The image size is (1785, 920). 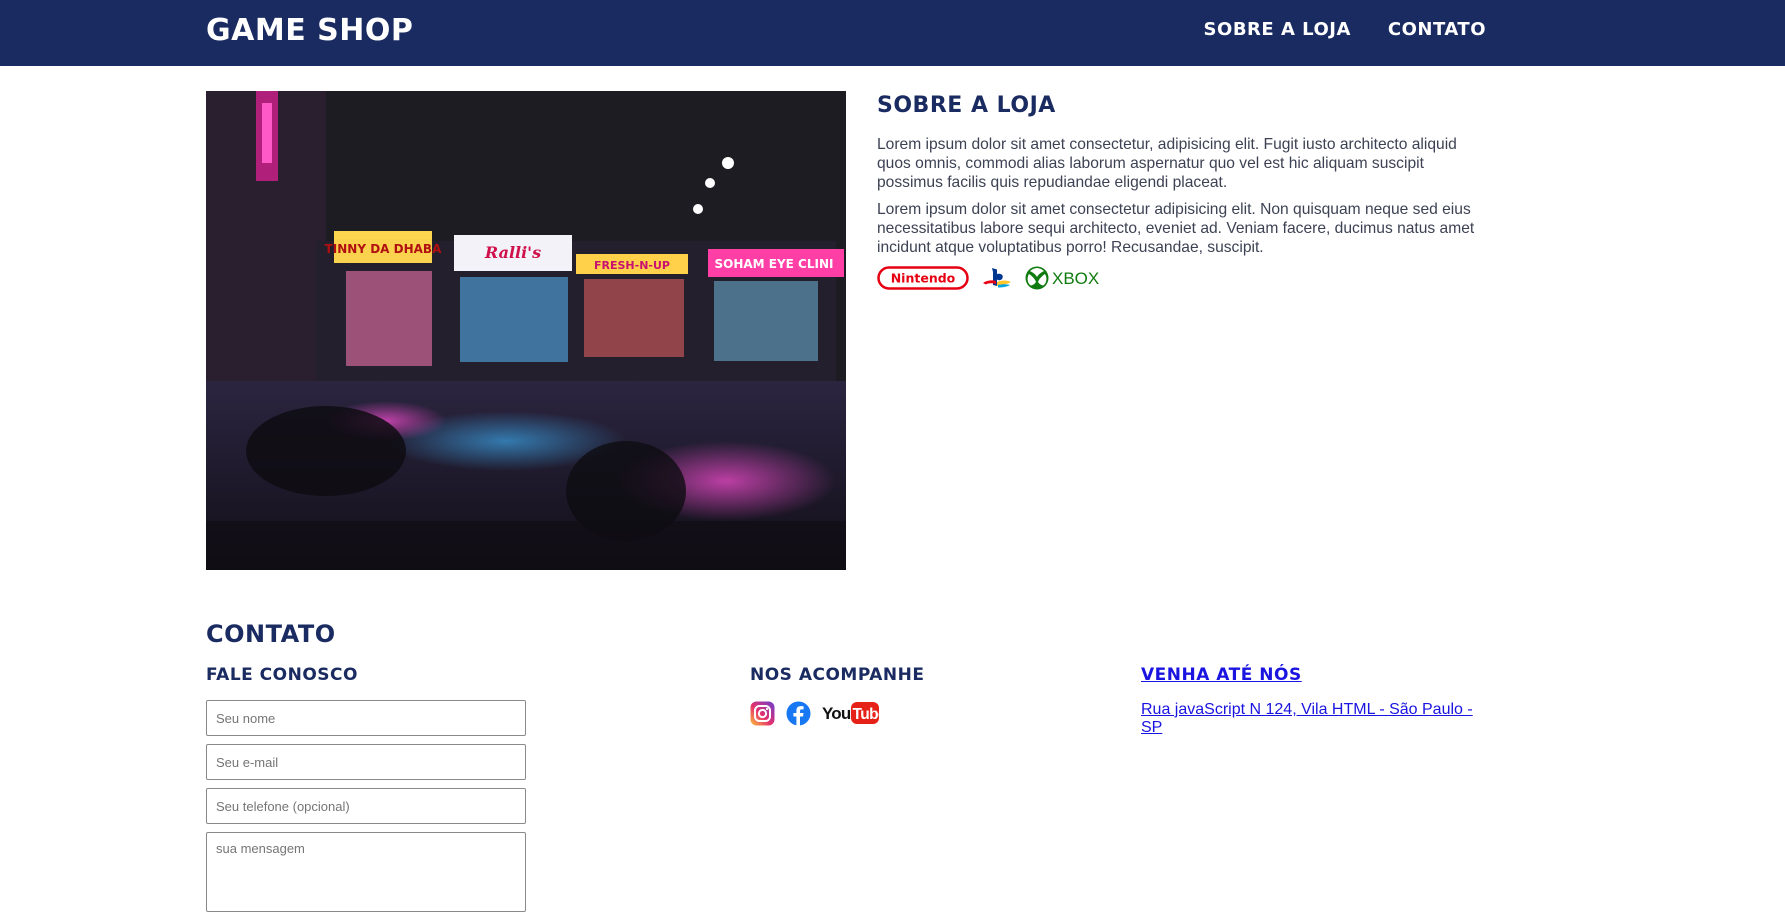 I want to click on svg-text: You, so click(x=836, y=713).